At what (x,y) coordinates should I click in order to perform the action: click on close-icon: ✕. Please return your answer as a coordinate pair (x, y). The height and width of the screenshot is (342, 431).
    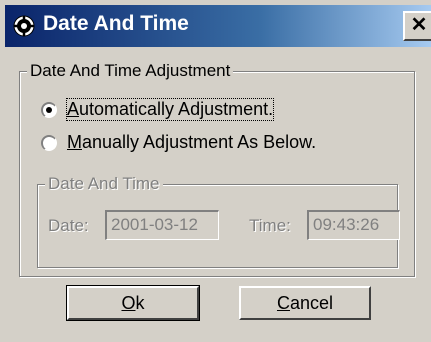
    Looking at the image, I should click on (419, 25).